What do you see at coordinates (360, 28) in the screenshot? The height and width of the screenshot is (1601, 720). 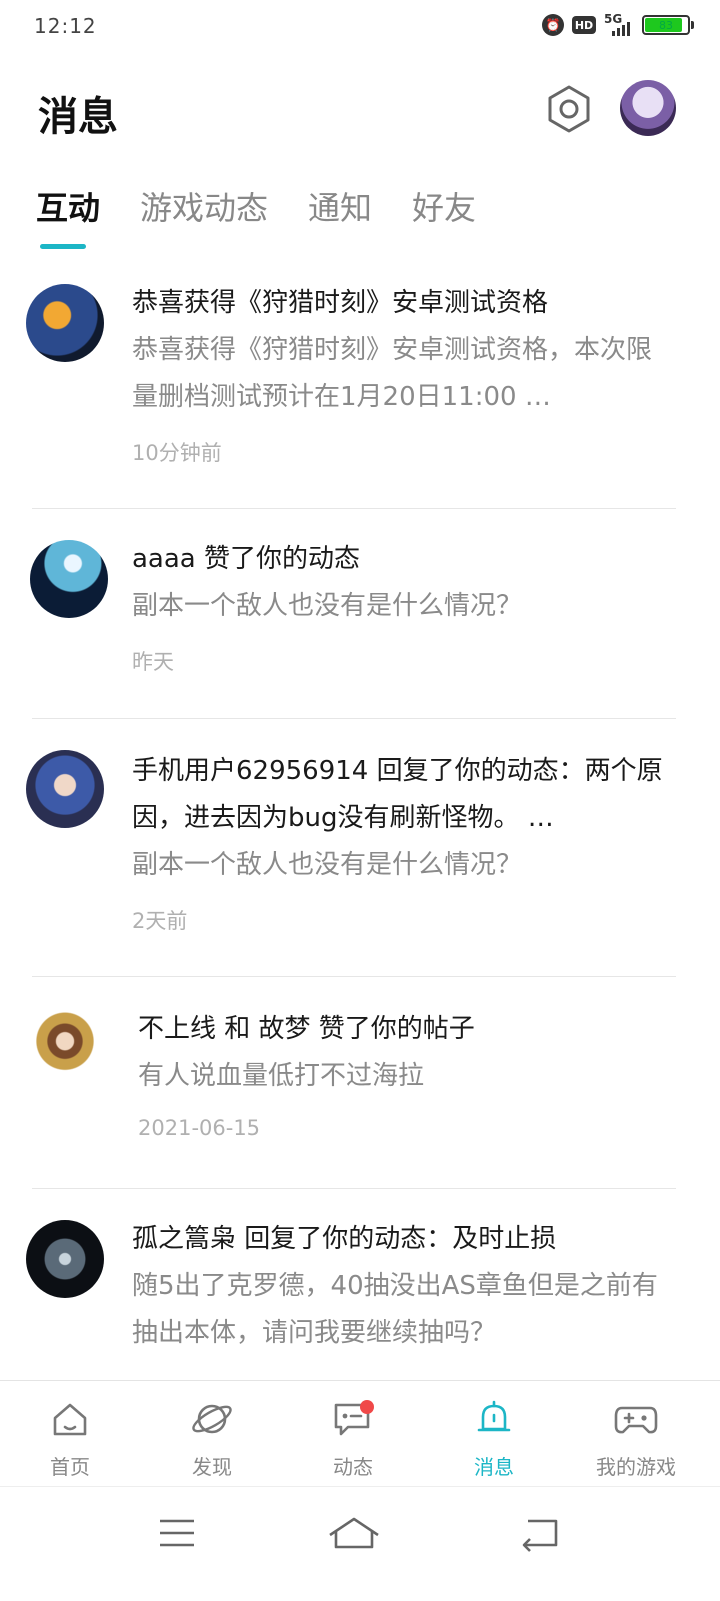 I see `status-bar: 12:12 ⏰ HD 5G 83` at bounding box center [360, 28].